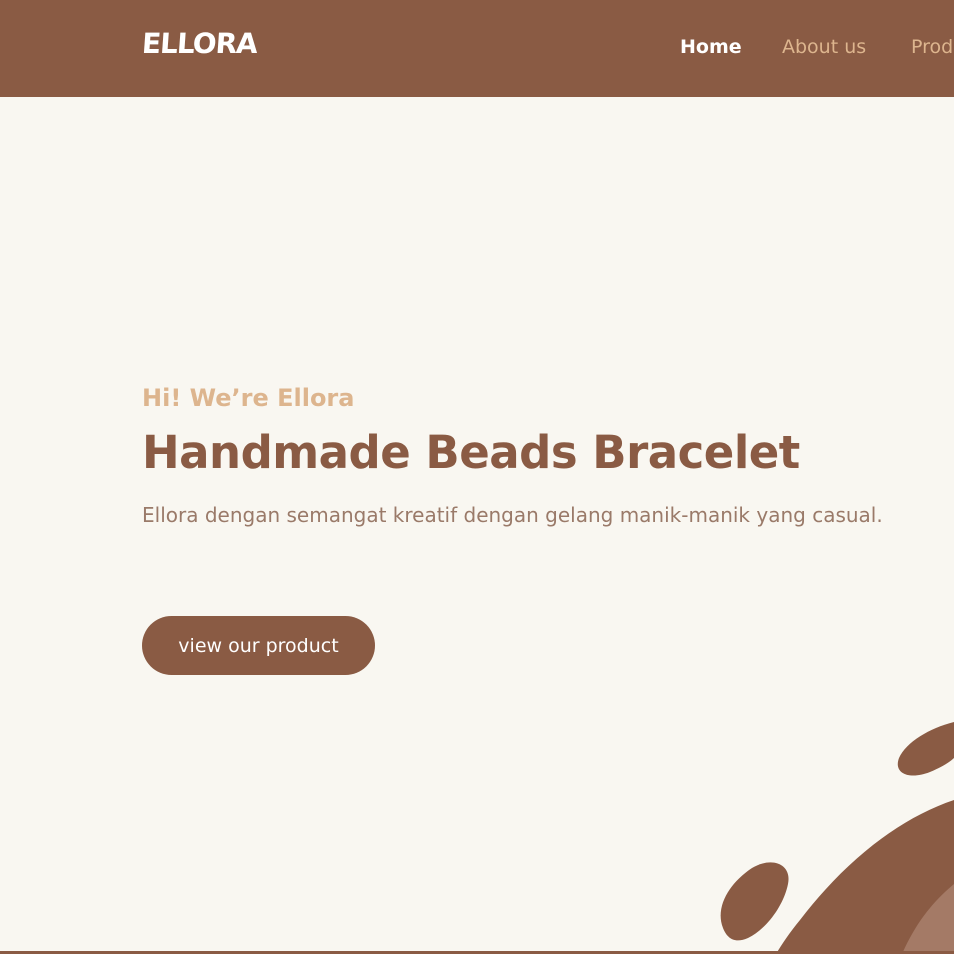  Describe the element at coordinates (248, 398) in the screenshot. I see `hero-eyebrow: Hi! We’re Ellora` at that location.